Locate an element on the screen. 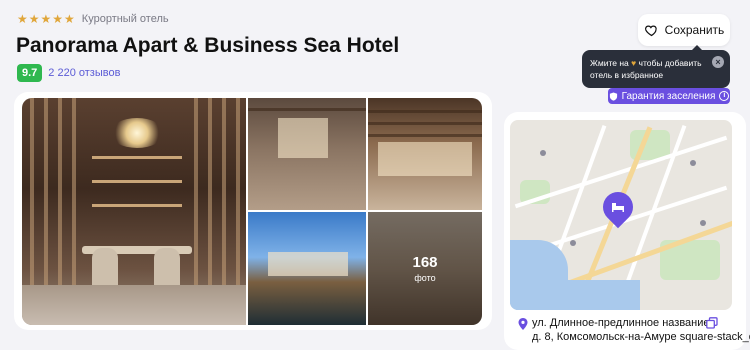  guarantee-label: Гарантия заселения is located at coordinates (668, 96).